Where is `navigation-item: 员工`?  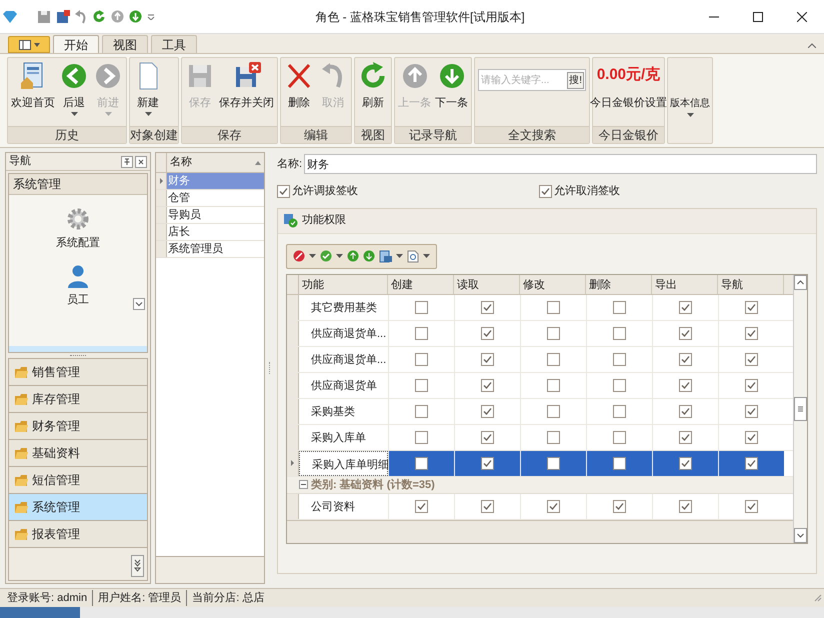
navigation-item: 员工 is located at coordinates (78, 280).